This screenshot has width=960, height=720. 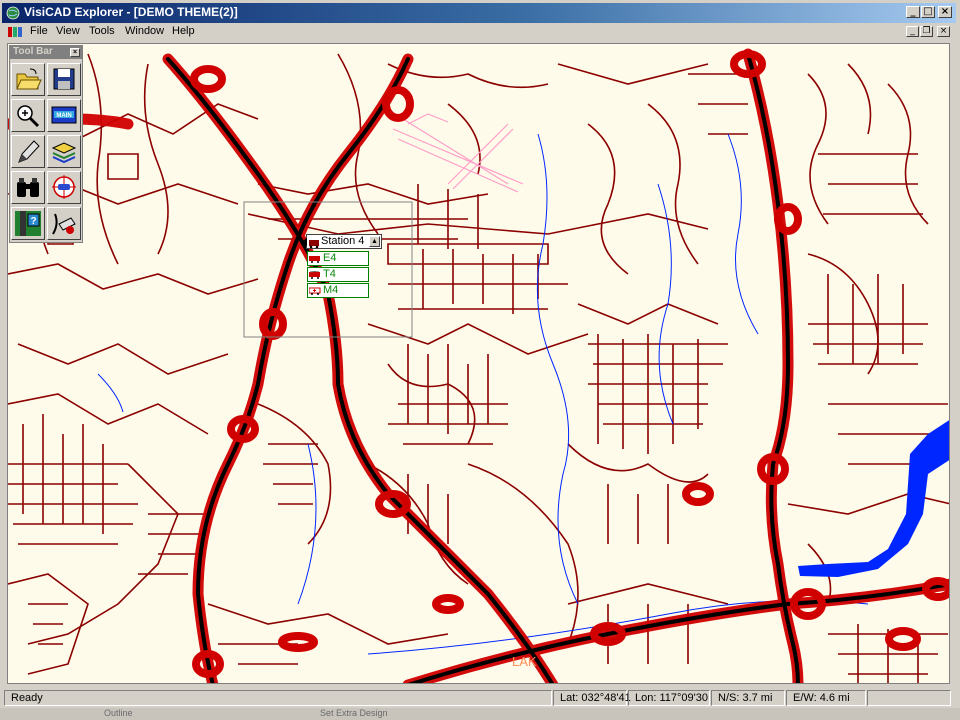 What do you see at coordinates (821, 698) in the screenshot?
I see `ew-distance: E/W: 4.6 mi` at bounding box center [821, 698].